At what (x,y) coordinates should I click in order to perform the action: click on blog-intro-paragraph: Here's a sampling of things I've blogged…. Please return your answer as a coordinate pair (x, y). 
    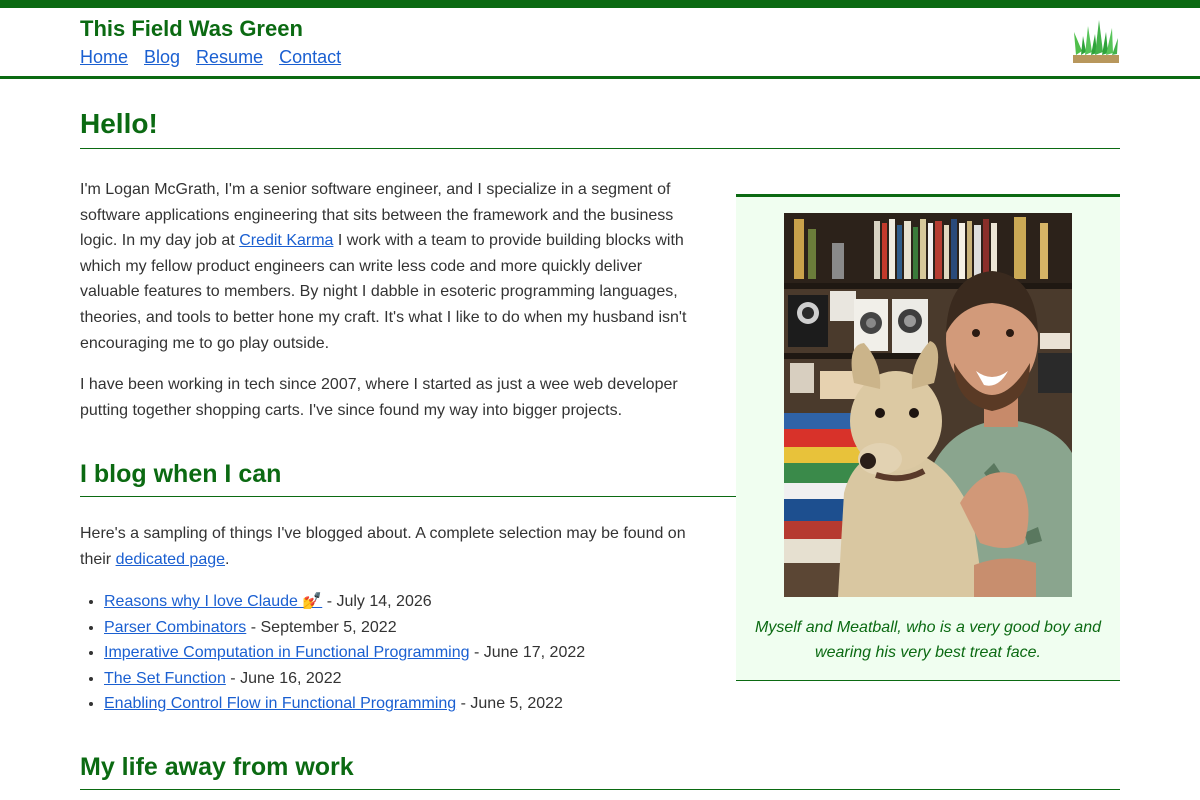
    Looking at the image, I should click on (390, 546).